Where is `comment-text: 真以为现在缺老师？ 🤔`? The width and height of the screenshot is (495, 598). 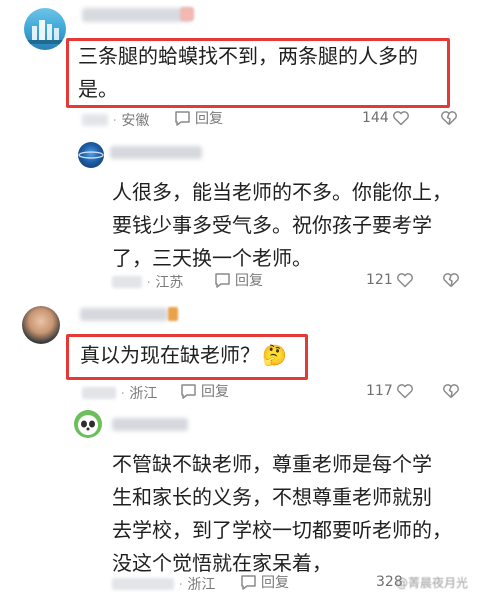
comment-text: 真以为现在缺老师？ 🤔 is located at coordinates (183, 355).